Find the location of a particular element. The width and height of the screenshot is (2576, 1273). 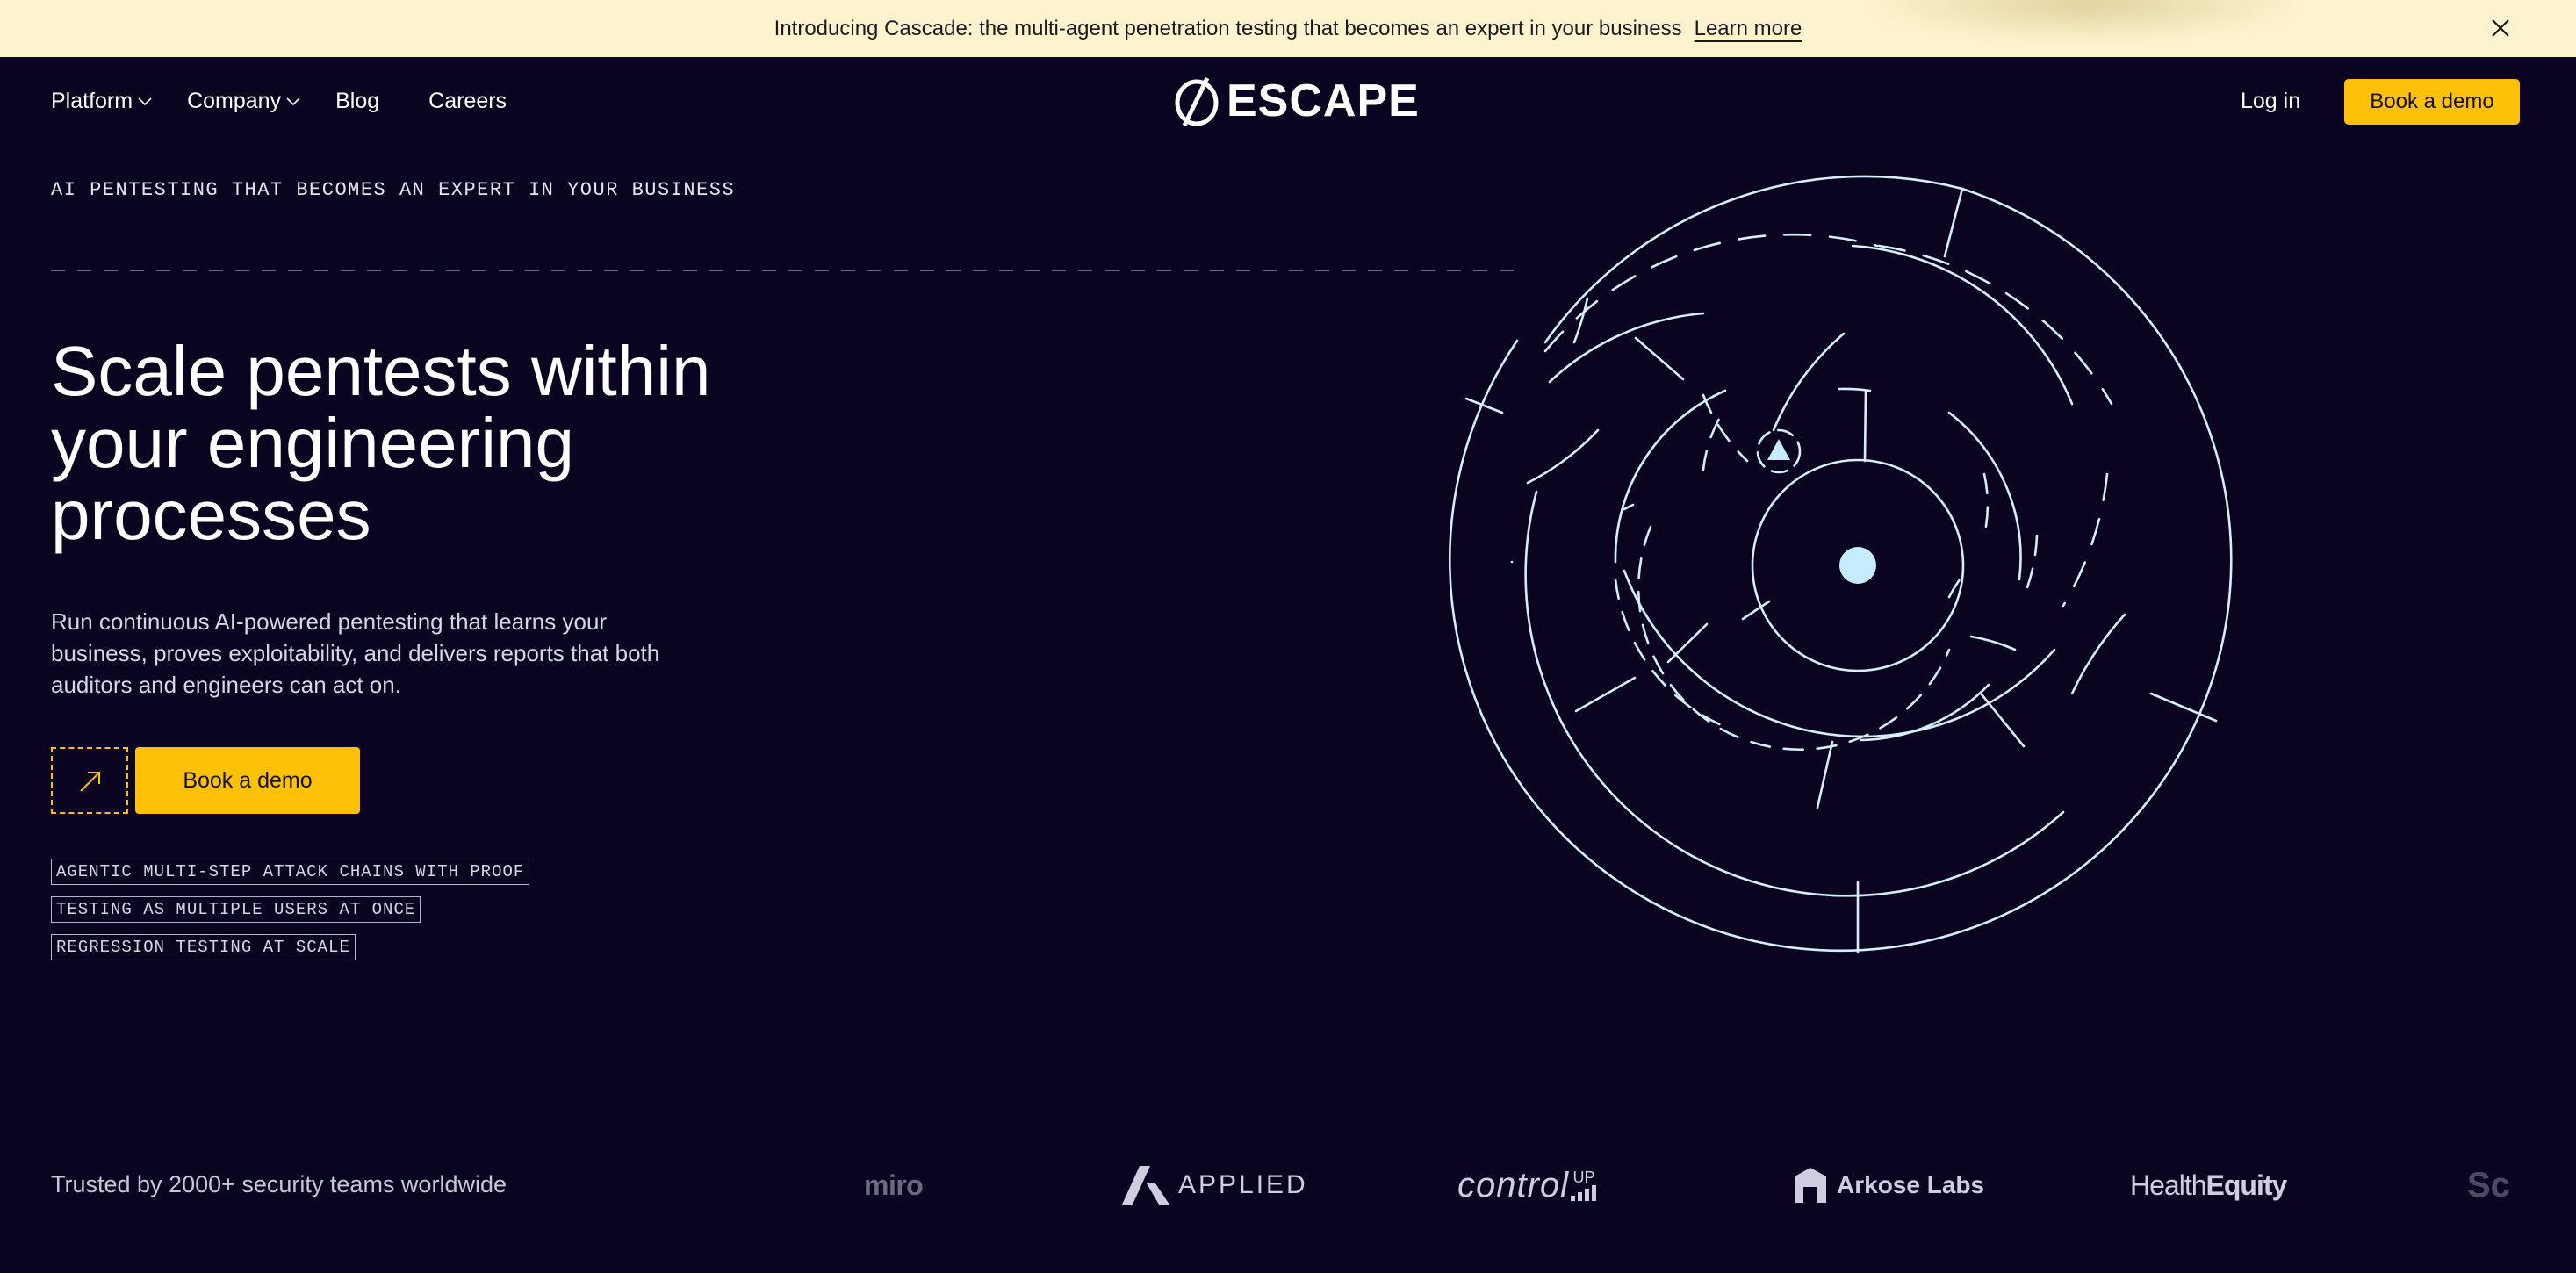

banner-glow is located at coordinates (2084, 22).